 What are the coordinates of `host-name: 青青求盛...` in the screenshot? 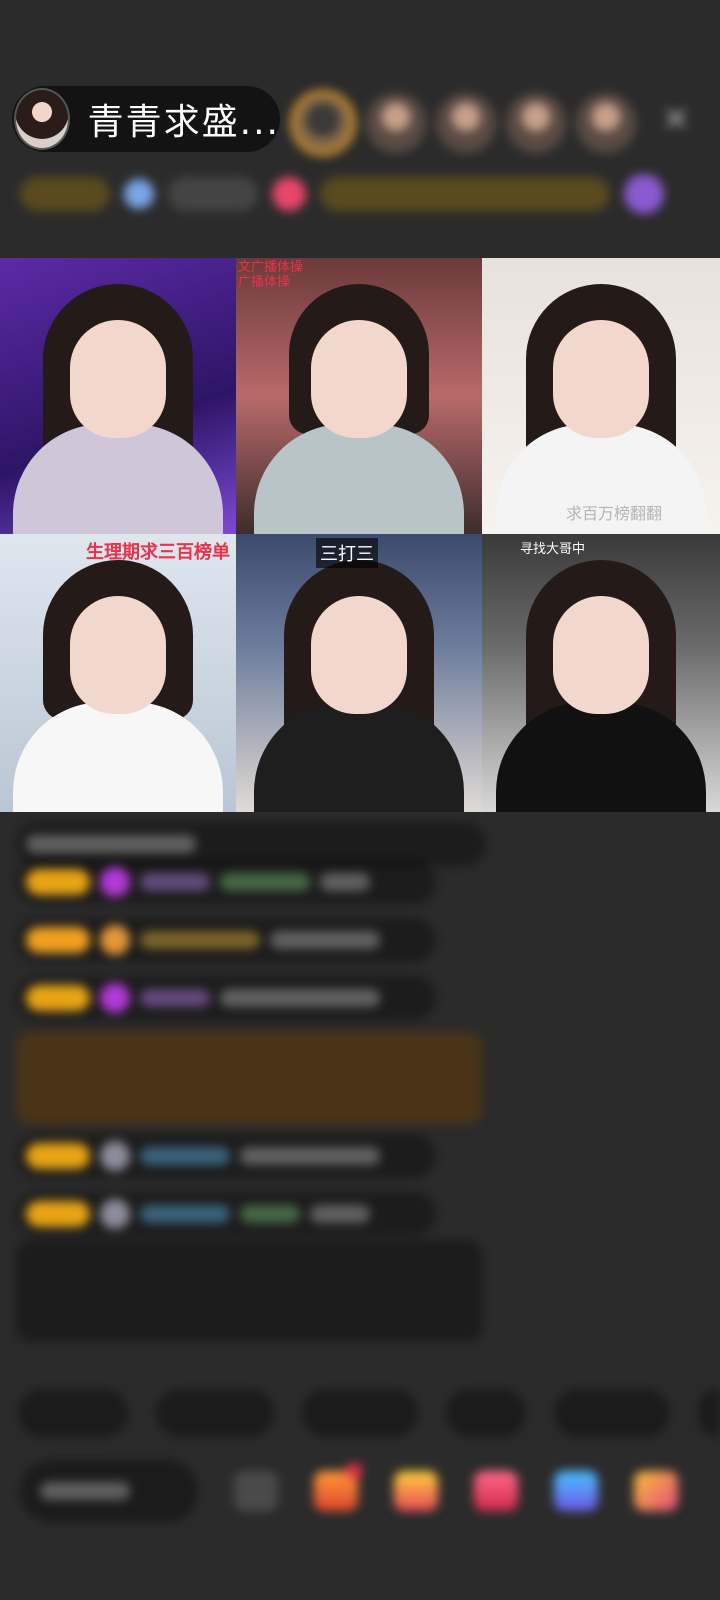 It's located at (183, 122).